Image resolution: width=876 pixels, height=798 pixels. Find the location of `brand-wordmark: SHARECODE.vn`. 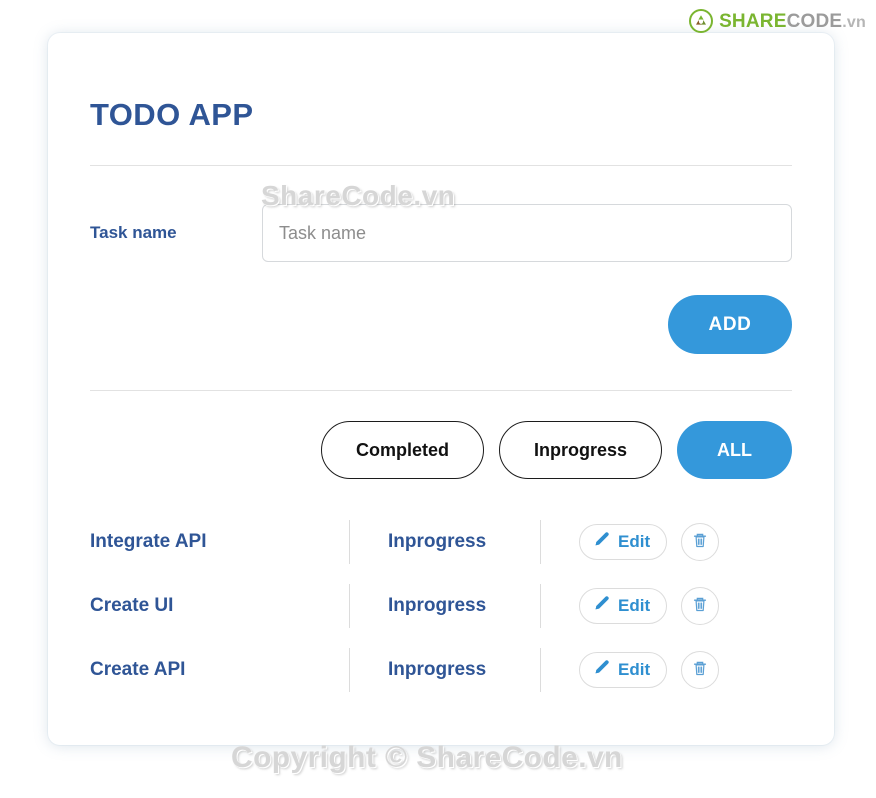

brand-wordmark: SHARECODE.vn is located at coordinates (792, 21).